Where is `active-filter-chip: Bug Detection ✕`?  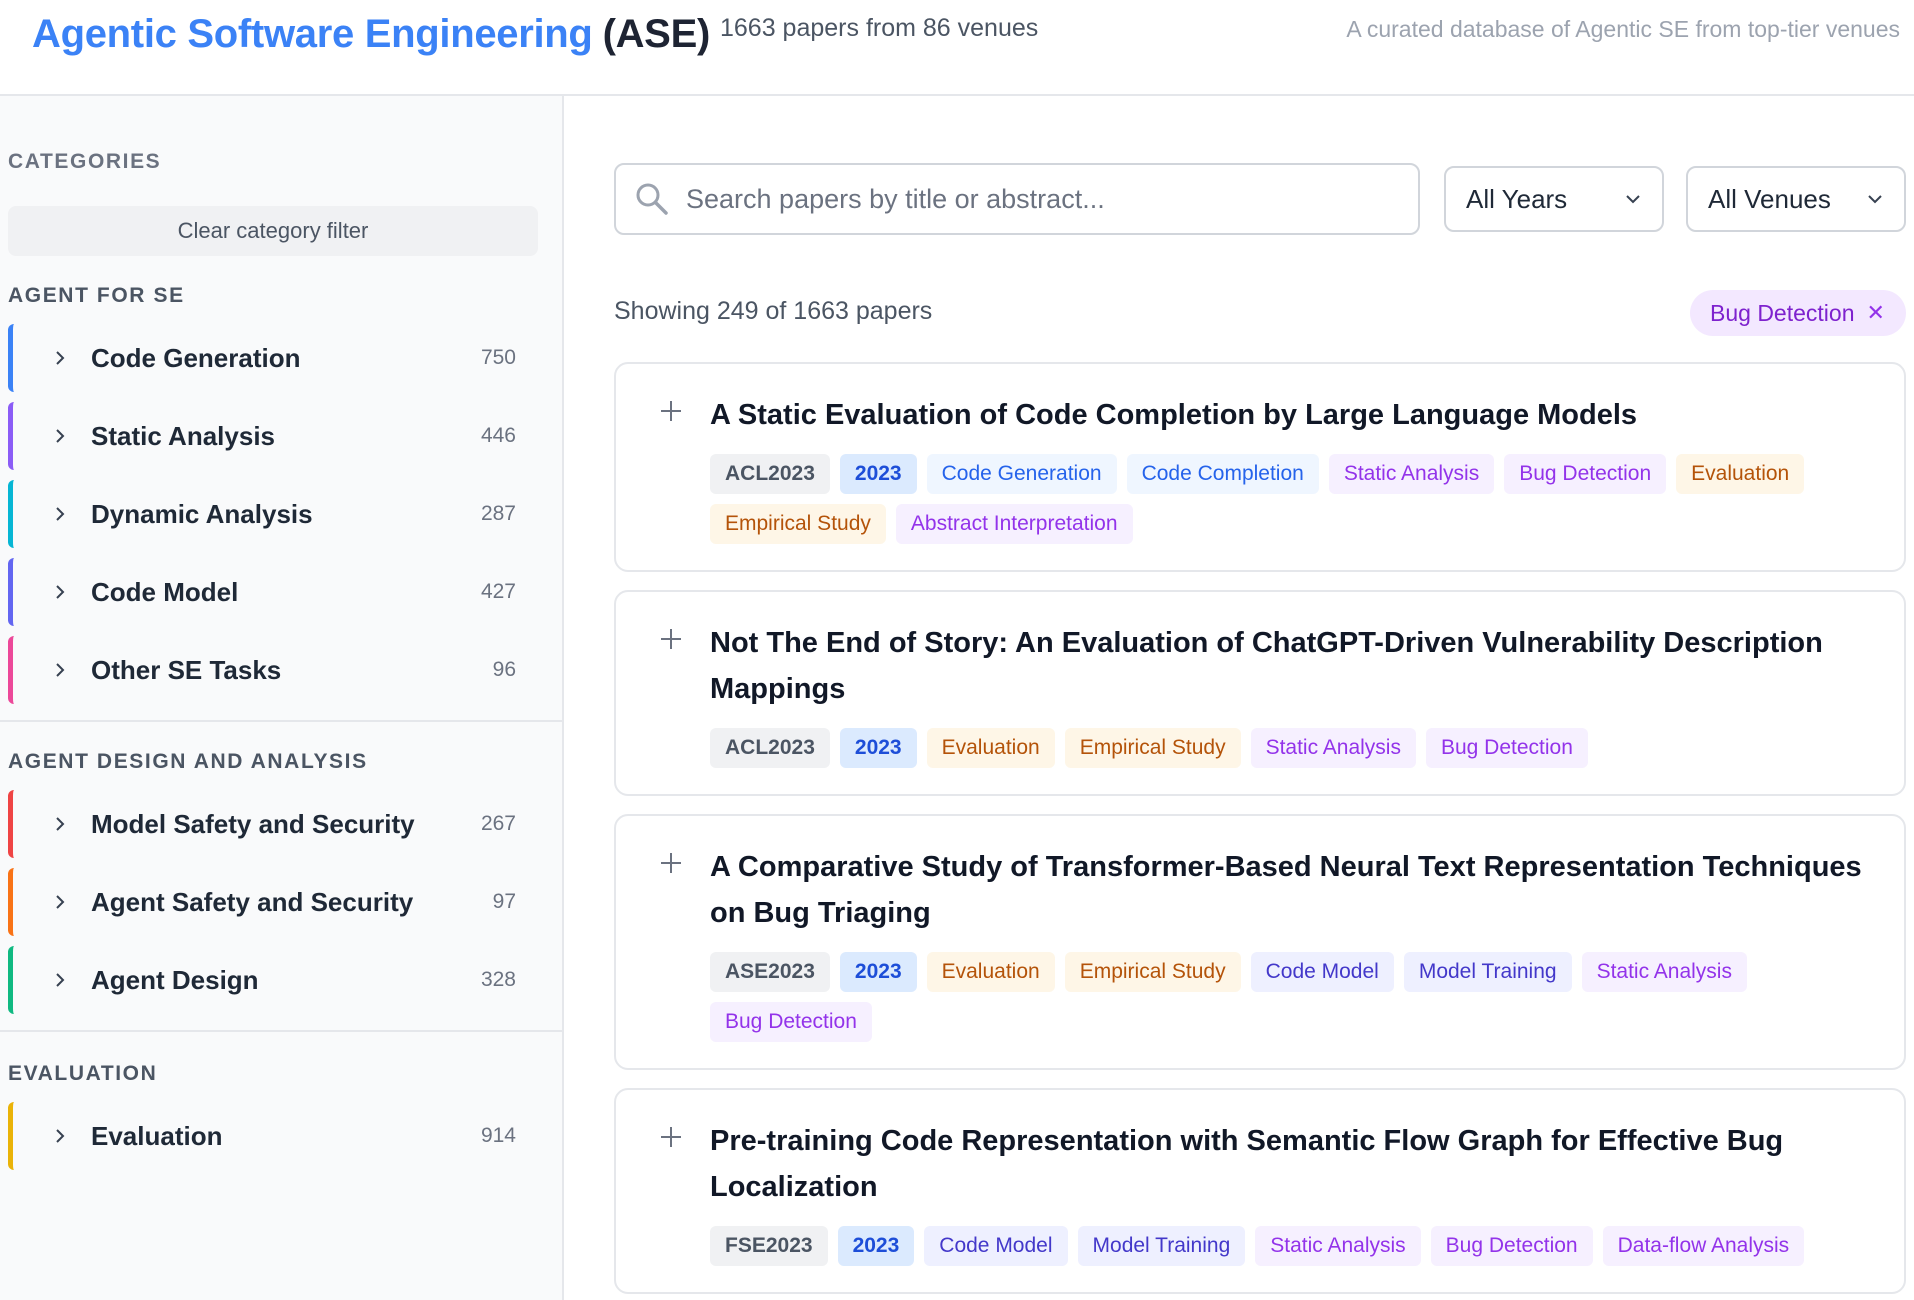 active-filter-chip: Bug Detection ✕ is located at coordinates (1798, 313).